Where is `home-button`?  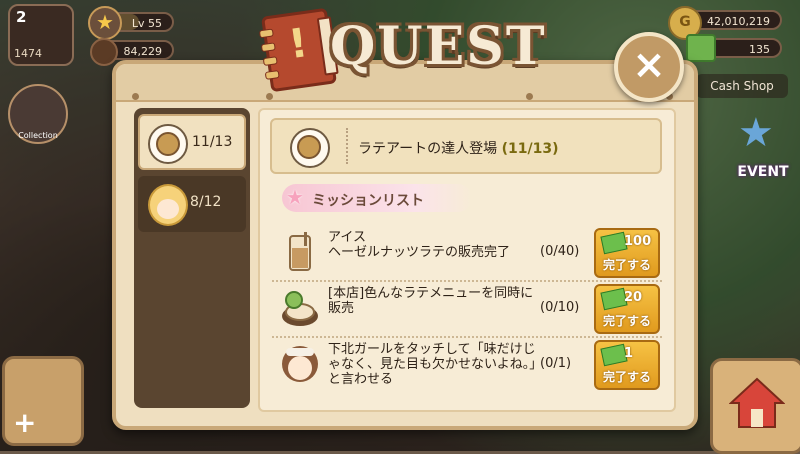 home-button is located at coordinates (755, 406).